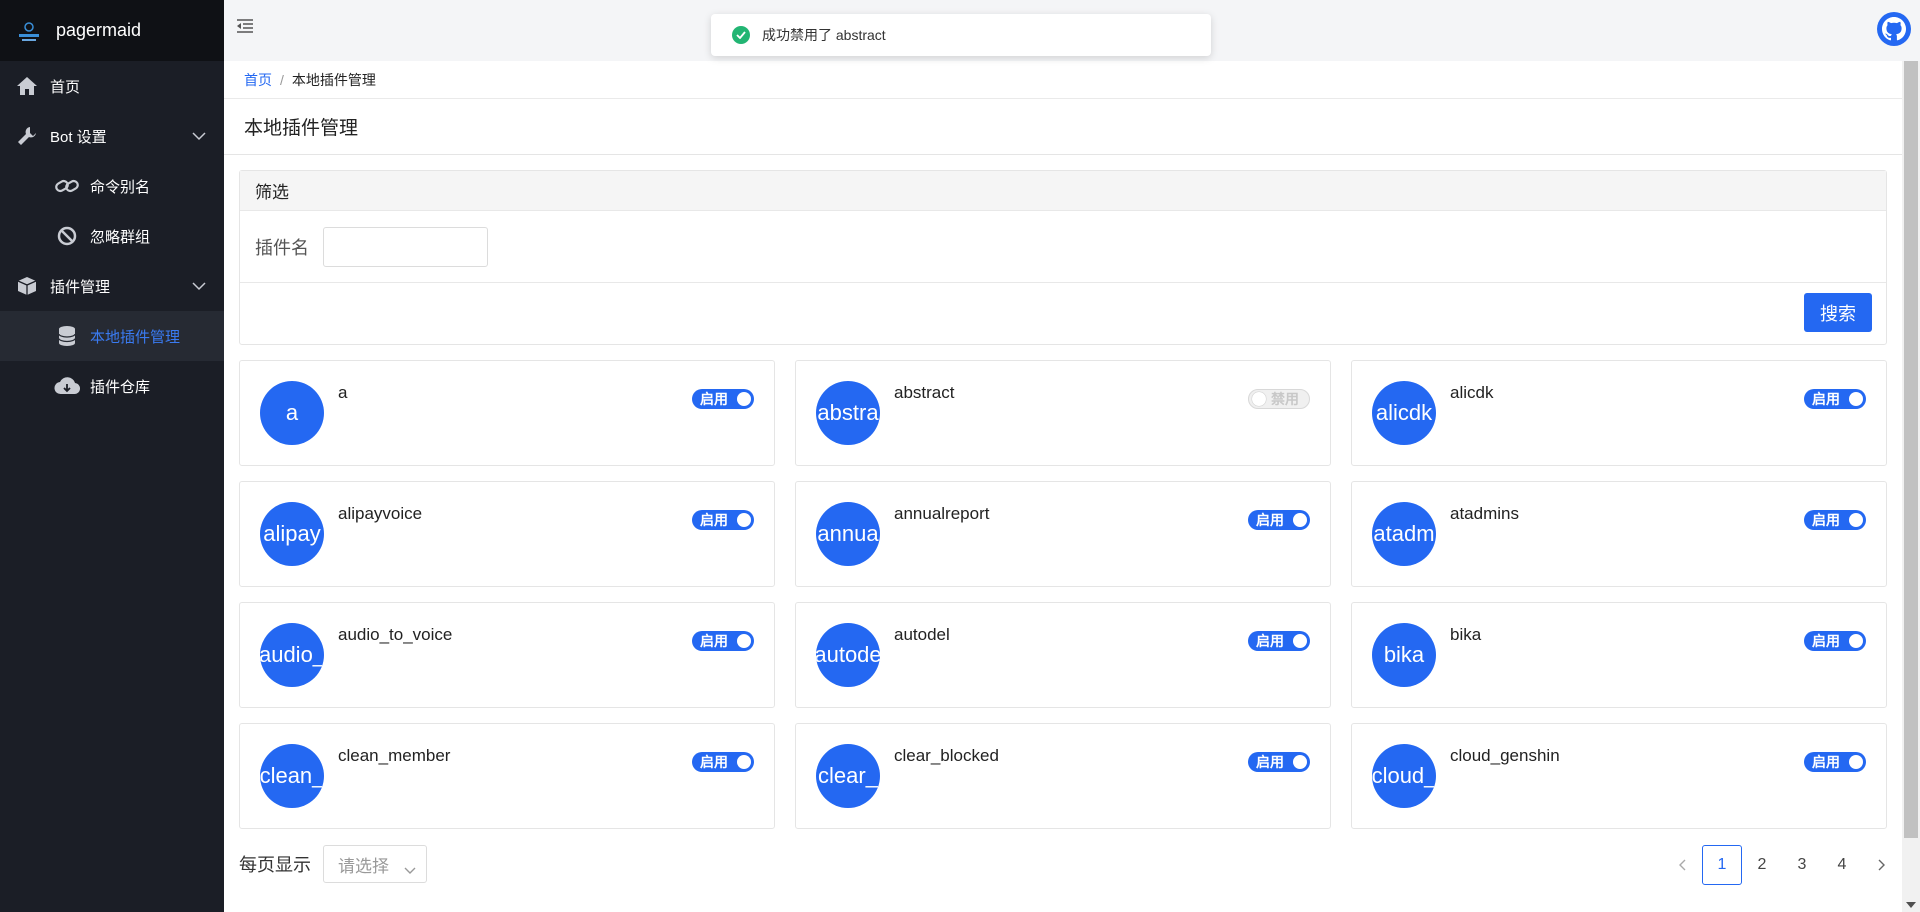  I want to click on plugin-name: alicdk, so click(1472, 392).